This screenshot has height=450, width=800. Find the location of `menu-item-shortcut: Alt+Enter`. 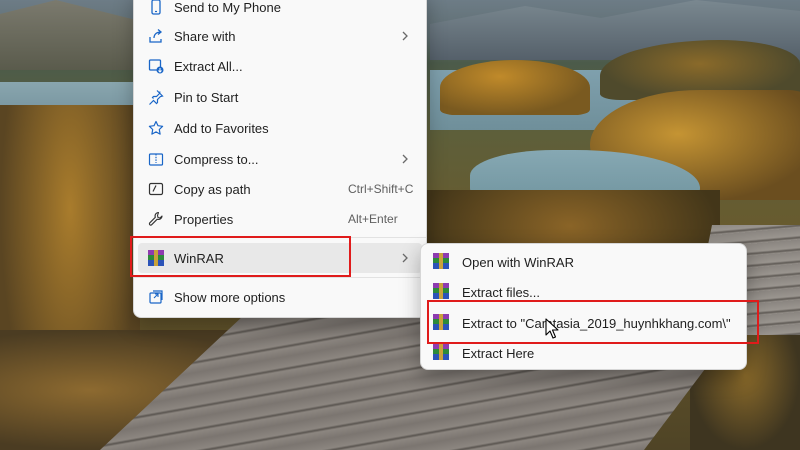

menu-item-shortcut: Alt+Enter is located at coordinates (373, 219).